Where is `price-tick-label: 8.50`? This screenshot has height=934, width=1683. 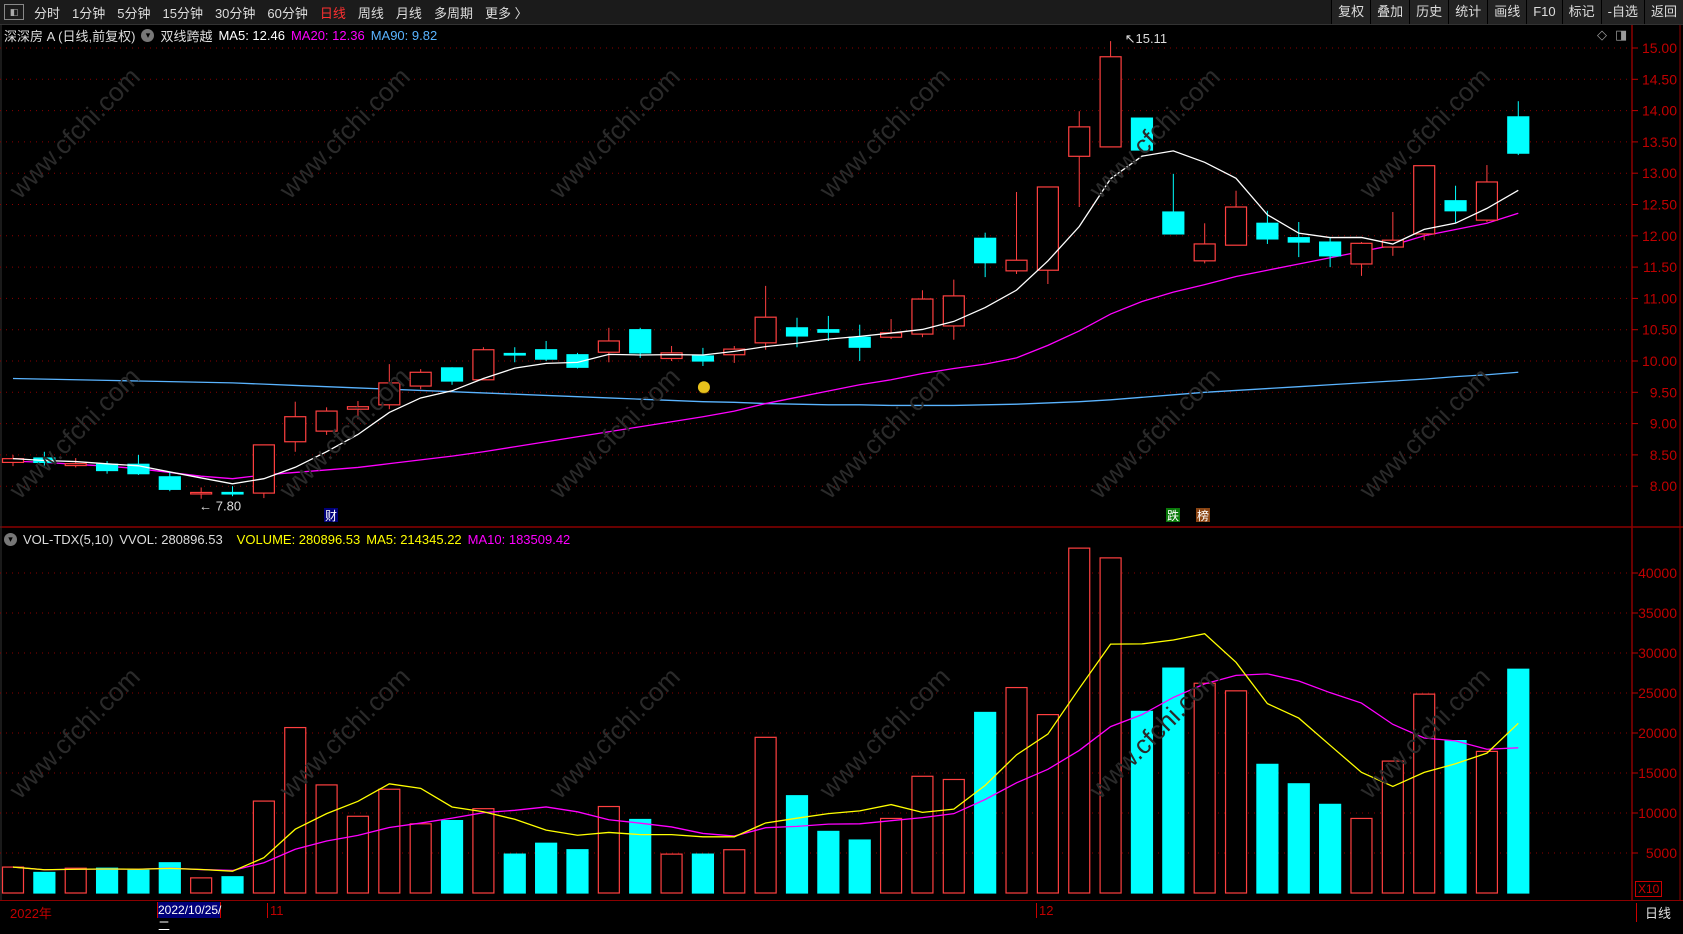
price-tick-label: 8.50 is located at coordinates (1663, 455).